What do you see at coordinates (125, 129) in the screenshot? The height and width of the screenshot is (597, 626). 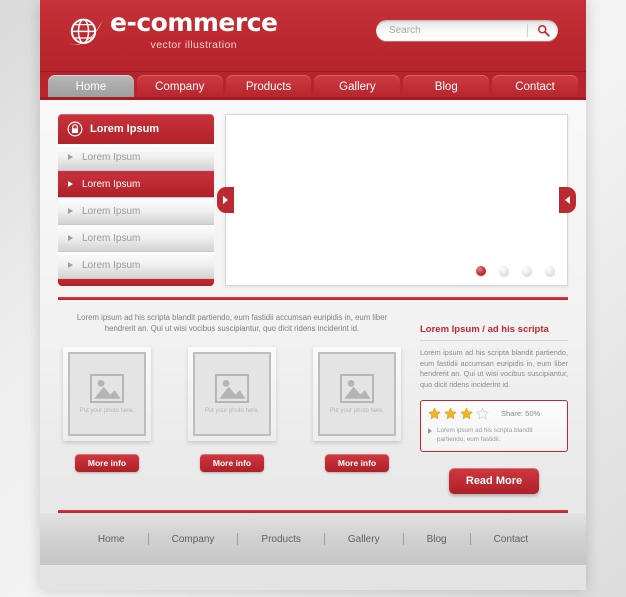 I see `sidebar-header-label: Lorem Ipsum` at bounding box center [125, 129].